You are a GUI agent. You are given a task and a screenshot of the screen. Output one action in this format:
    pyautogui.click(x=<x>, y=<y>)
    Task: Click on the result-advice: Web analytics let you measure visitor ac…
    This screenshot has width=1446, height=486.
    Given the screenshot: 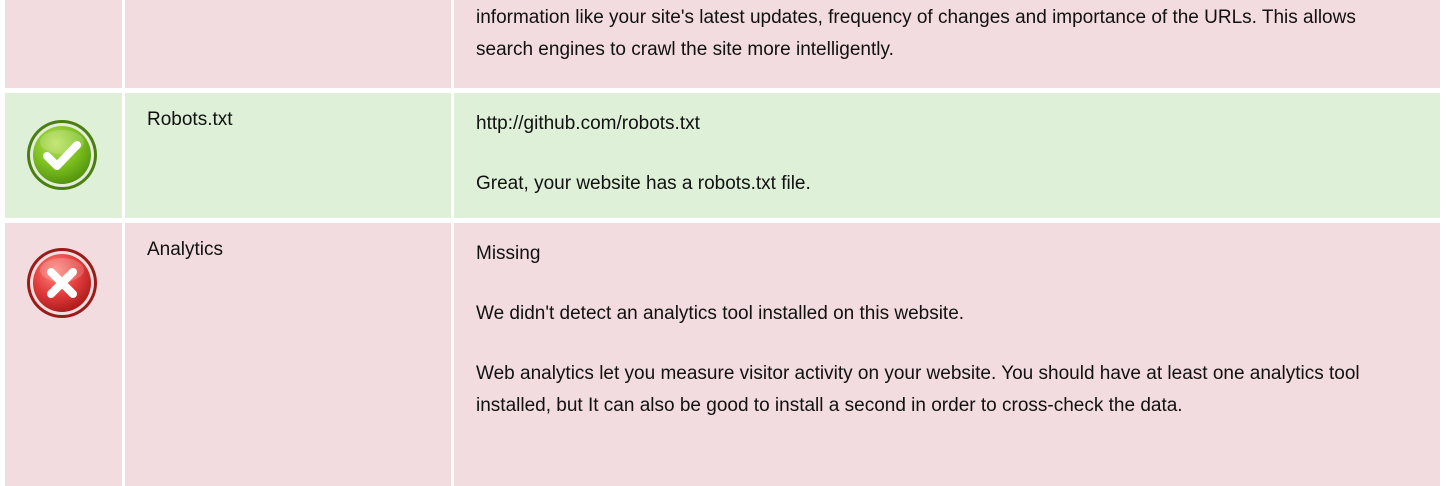 What is the action you would take?
    pyautogui.click(x=918, y=389)
    